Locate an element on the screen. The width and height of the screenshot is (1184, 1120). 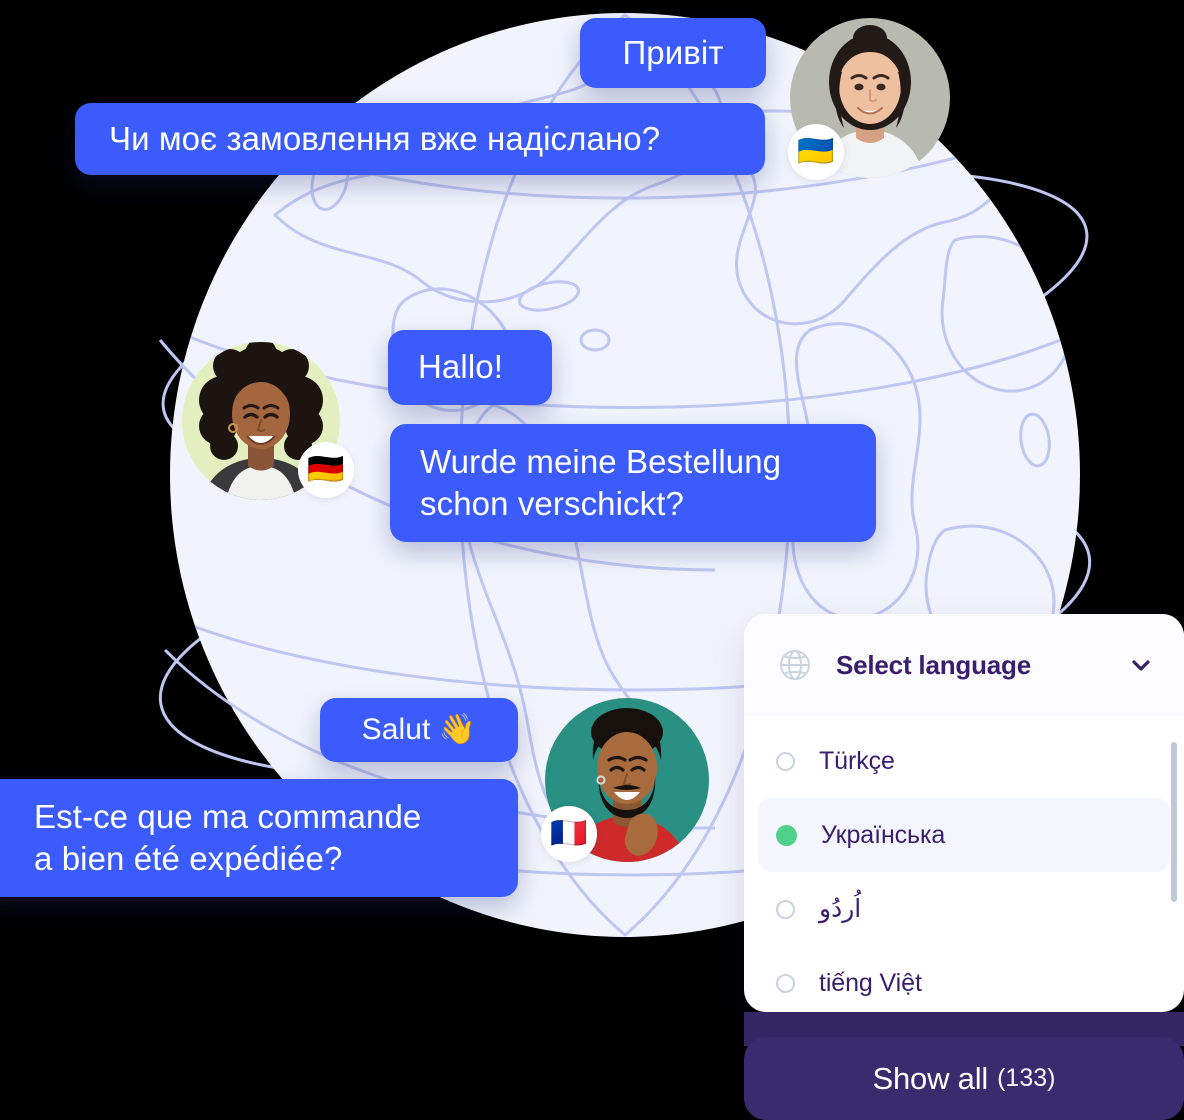
bubble-text: Привіт is located at coordinates (673, 52).